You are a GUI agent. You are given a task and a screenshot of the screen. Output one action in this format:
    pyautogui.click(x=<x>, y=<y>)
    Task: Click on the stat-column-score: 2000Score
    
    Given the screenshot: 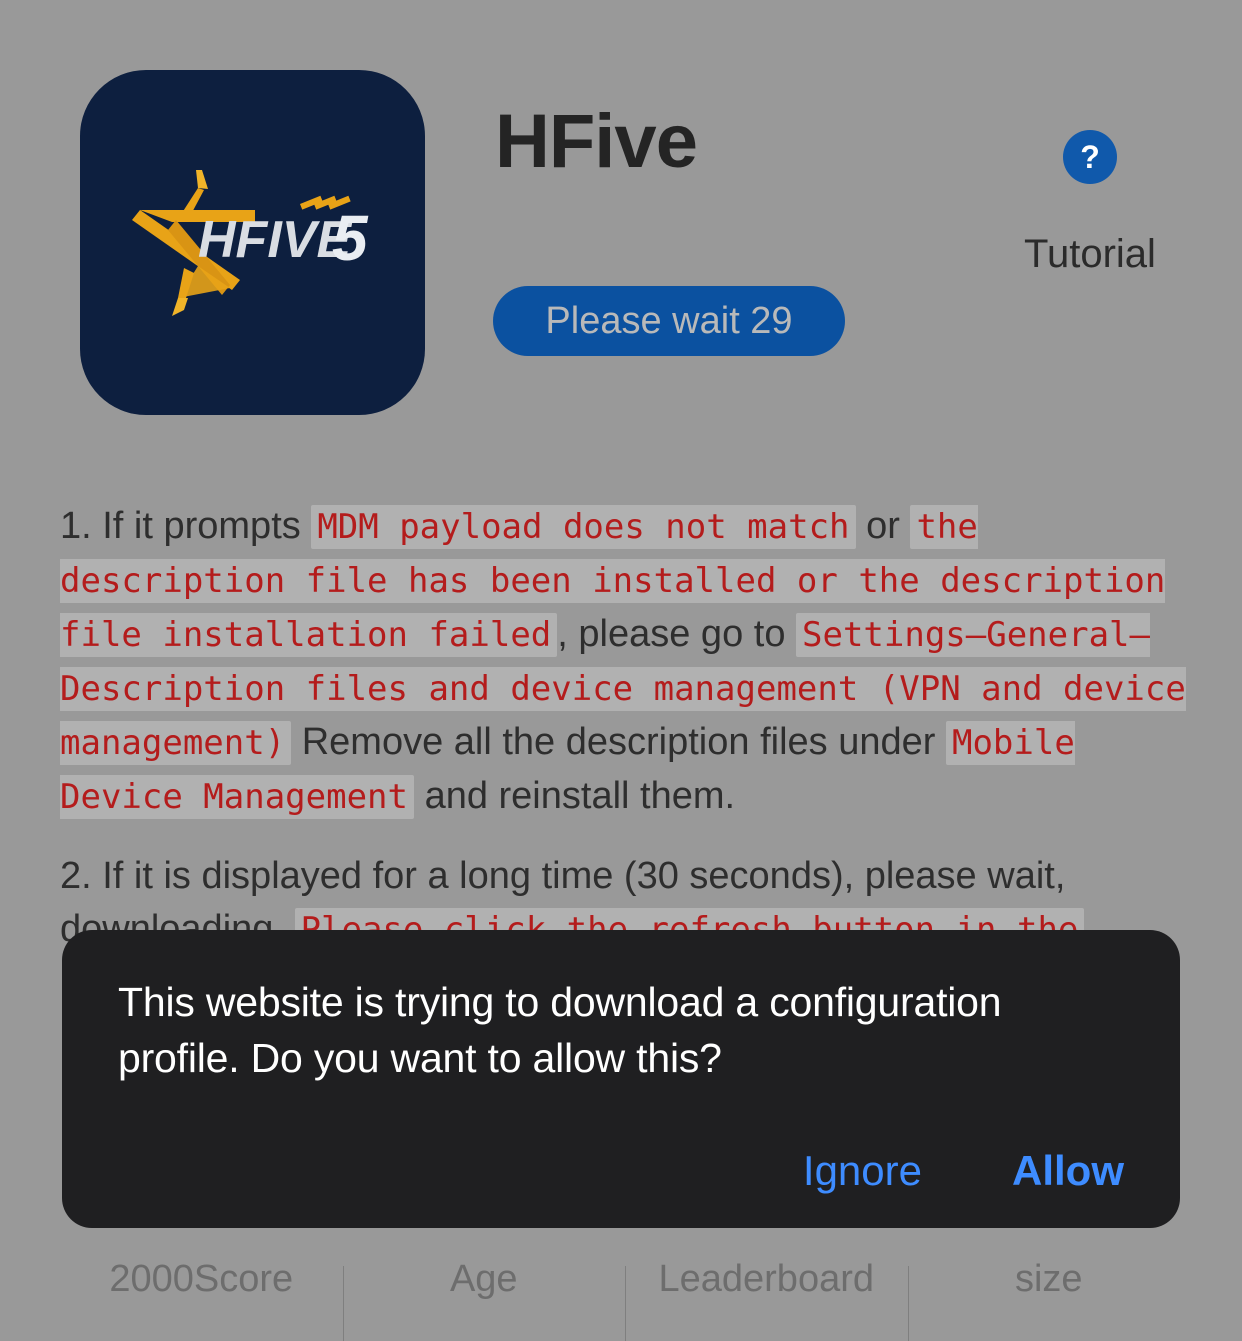 What is the action you would take?
    pyautogui.click(x=201, y=1294)
    